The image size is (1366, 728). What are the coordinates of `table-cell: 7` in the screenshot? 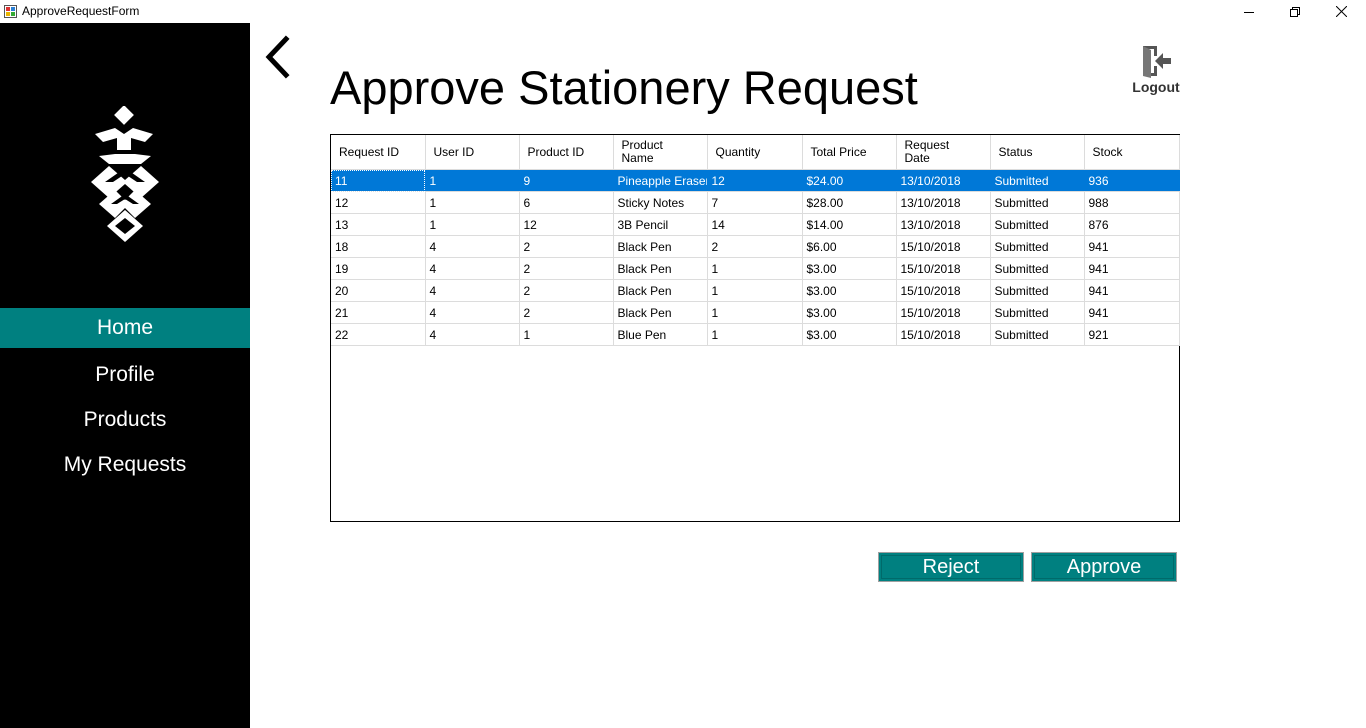 It's located at (755, 202).